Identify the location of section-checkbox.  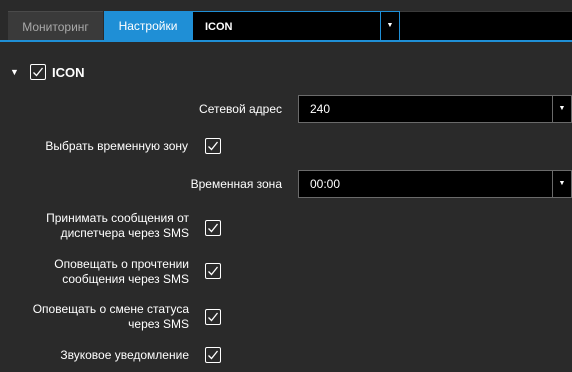
(38, 72).